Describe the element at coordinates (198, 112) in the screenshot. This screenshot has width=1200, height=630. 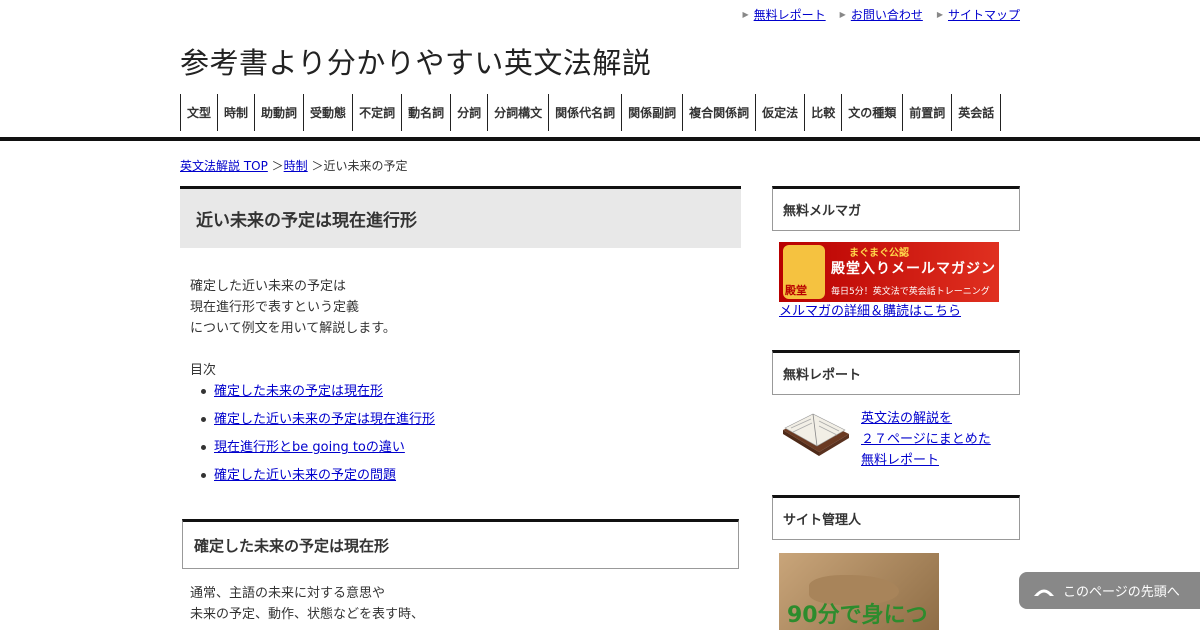
I see `nav-item-bunkei: 文型` at that location.